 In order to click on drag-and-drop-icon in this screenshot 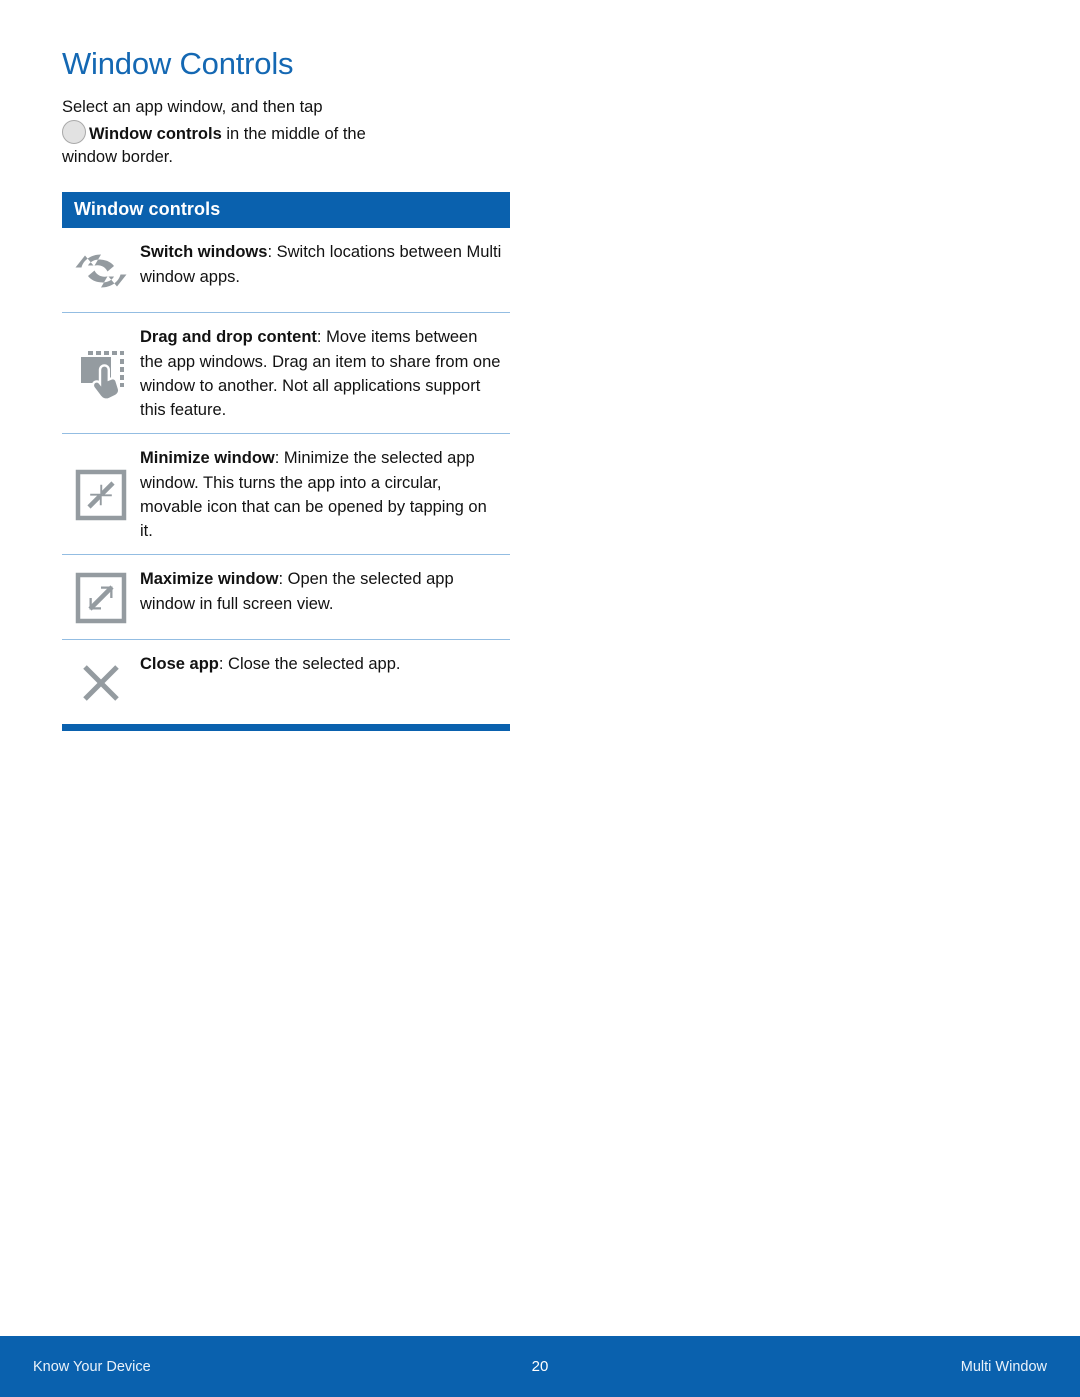, I will do `click(101, 373)`.